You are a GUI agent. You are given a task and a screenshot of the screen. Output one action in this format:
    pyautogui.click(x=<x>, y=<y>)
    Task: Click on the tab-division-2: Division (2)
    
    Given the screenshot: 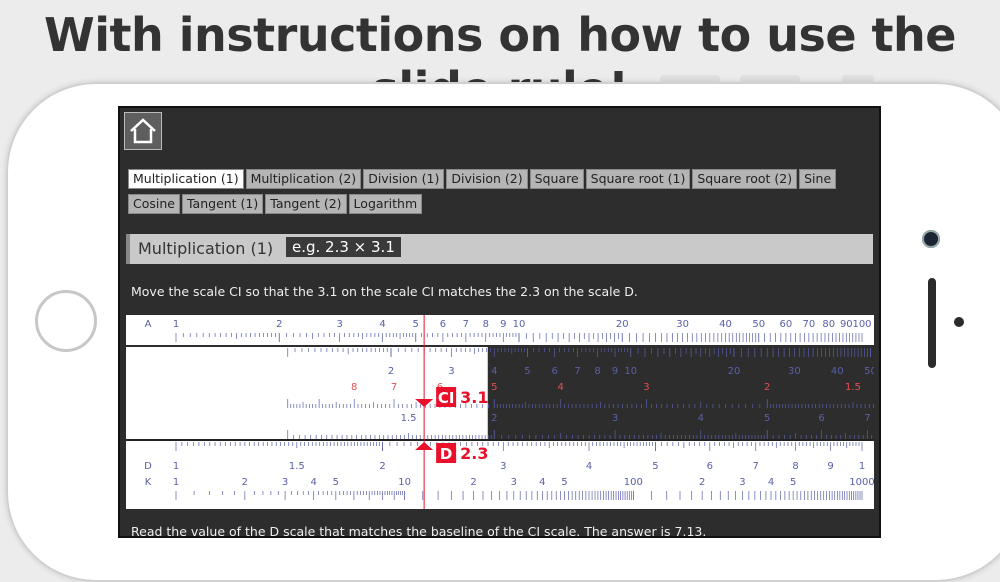 What is the action you would take?
    pyautogui.click(x=487, y=179)
    